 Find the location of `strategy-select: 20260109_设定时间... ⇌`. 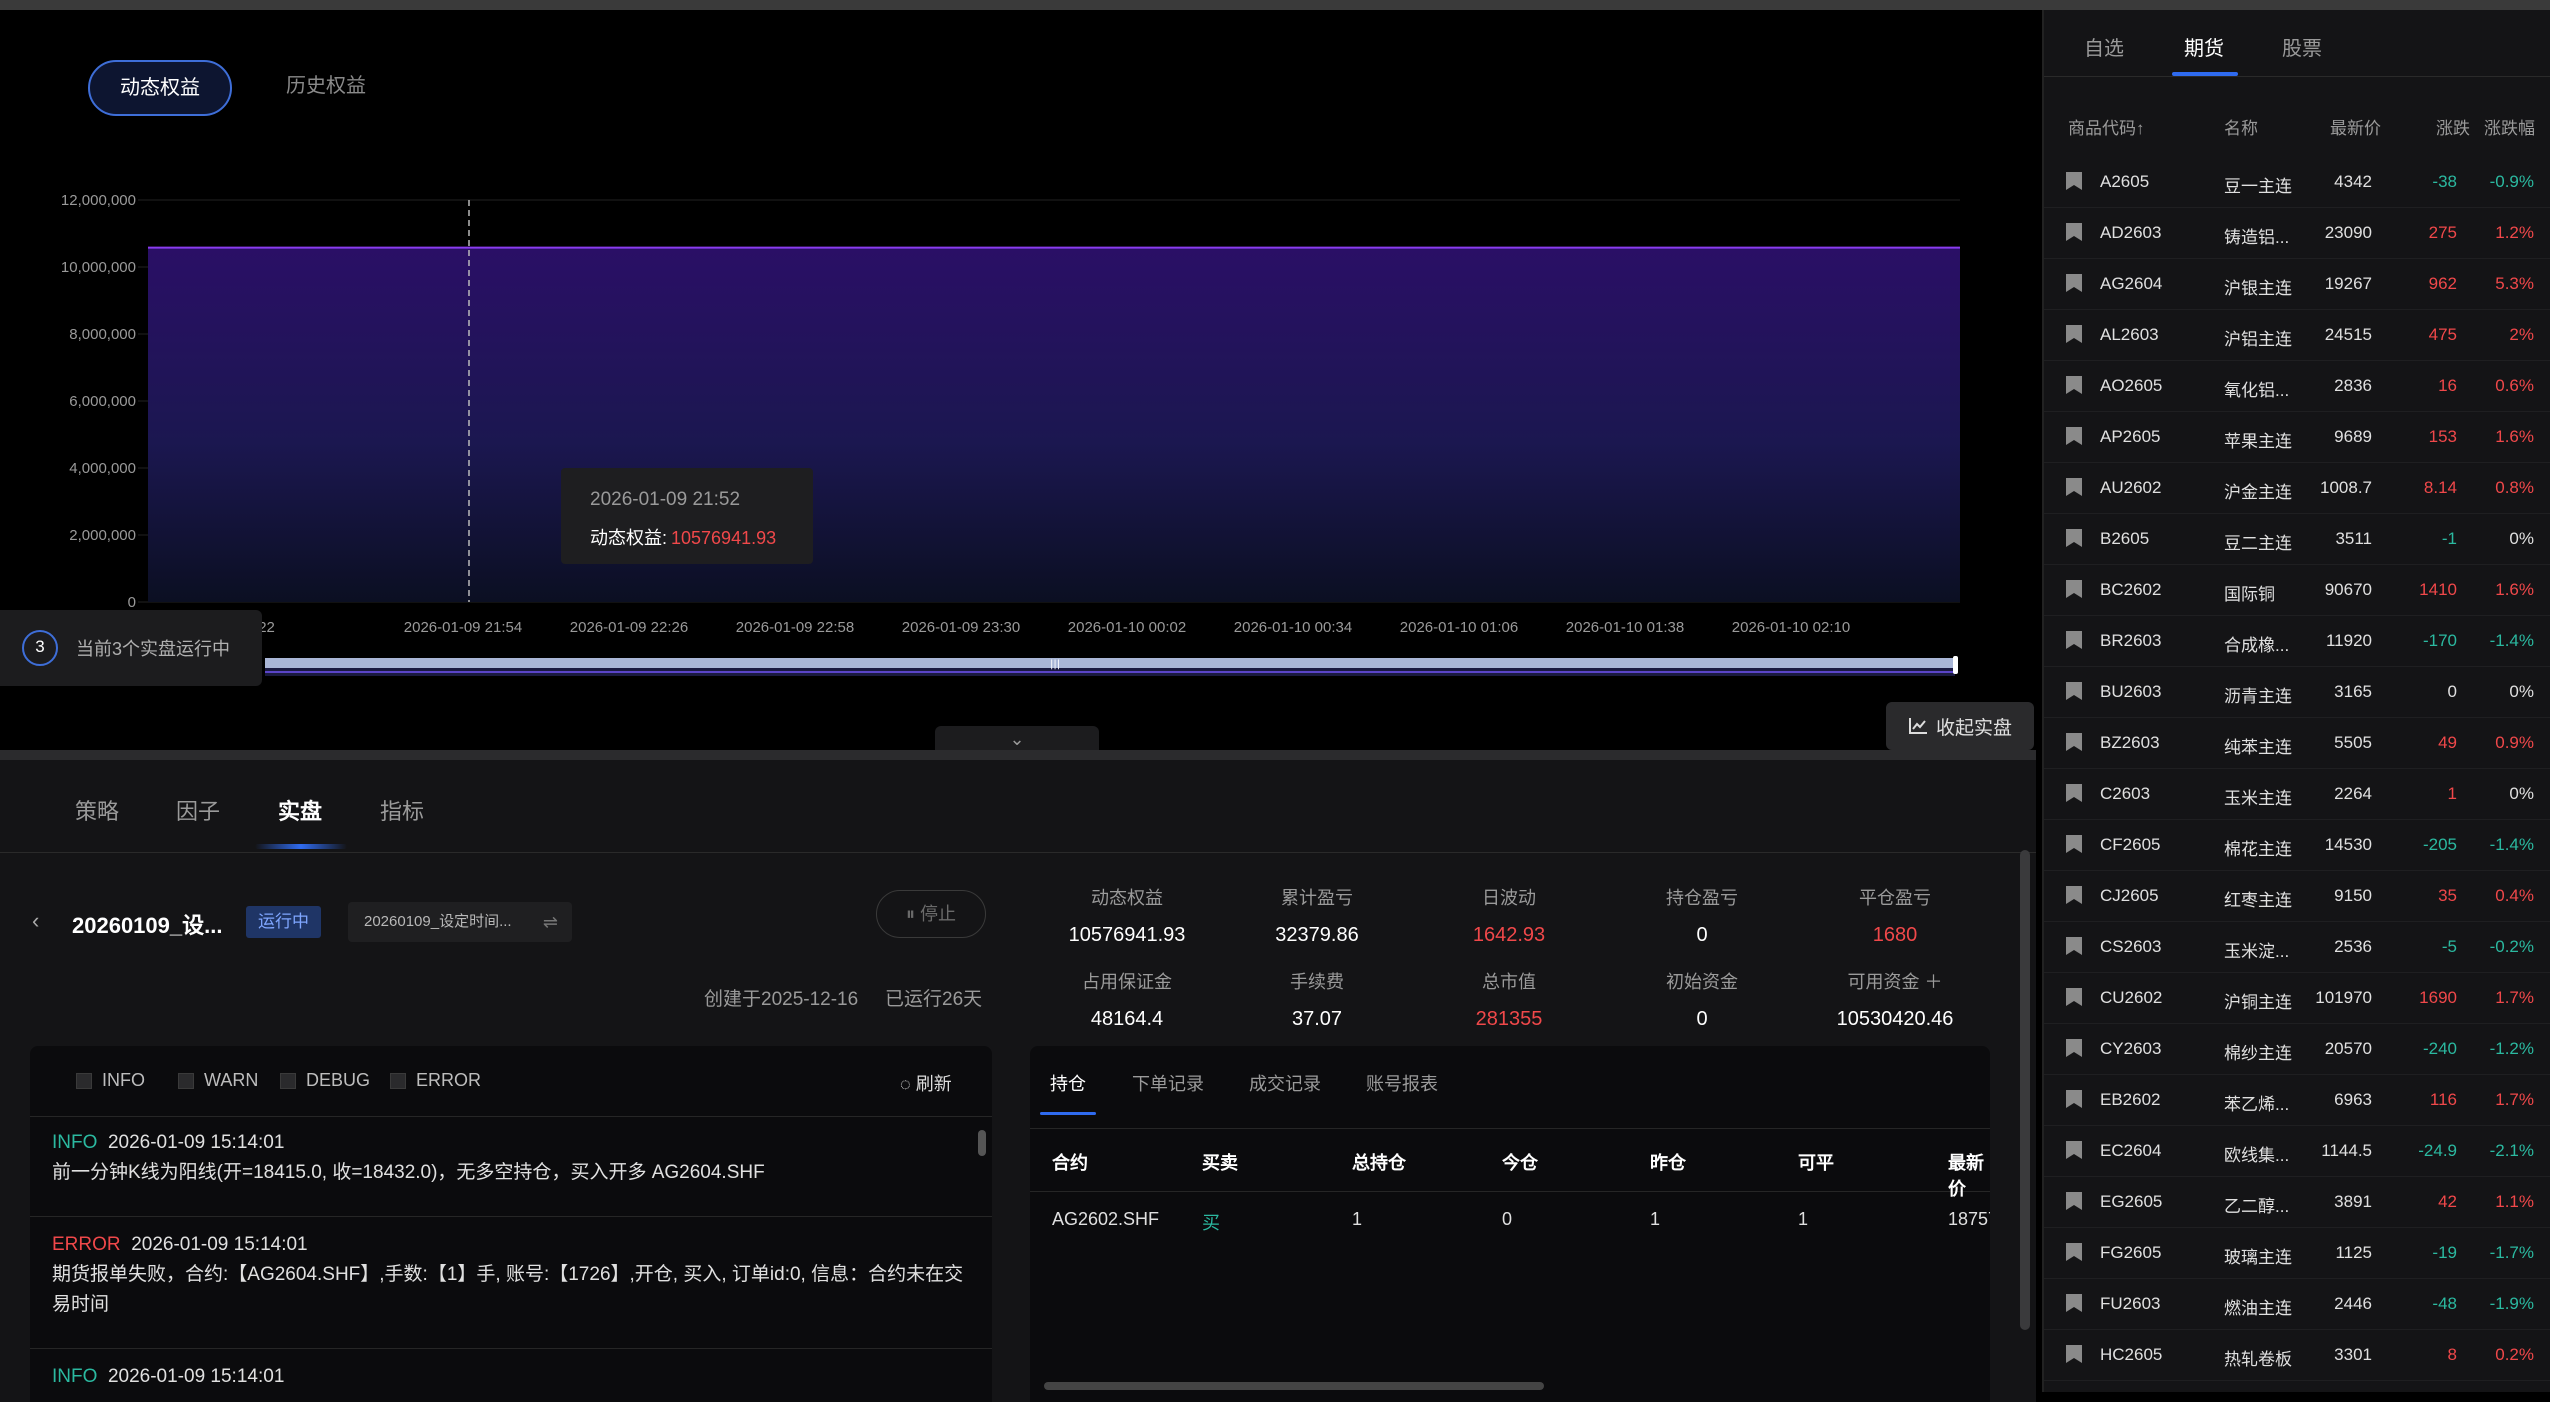

strategy-select: 20260109_设定时间... ⇌ is located at coordinates (460, 922).